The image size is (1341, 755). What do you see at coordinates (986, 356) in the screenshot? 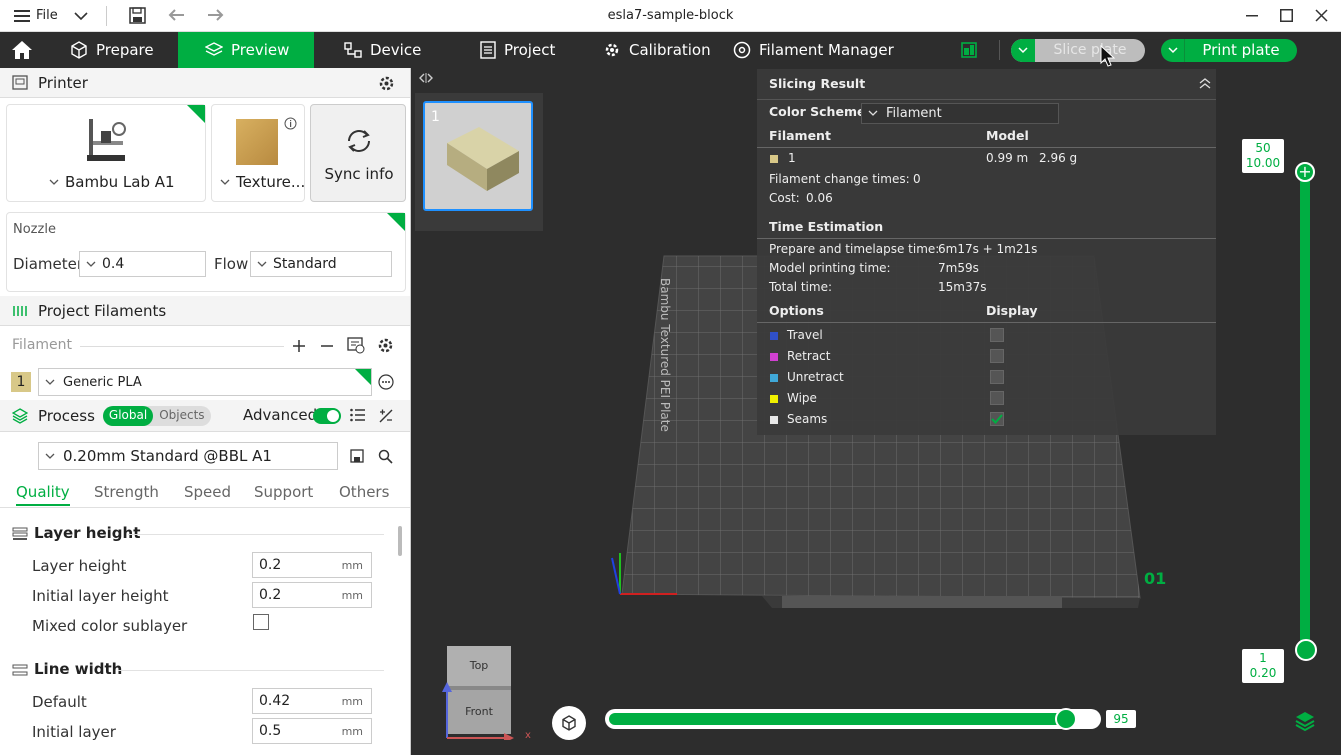
I see `option-row: Retract` at bounding box center [986, 356].